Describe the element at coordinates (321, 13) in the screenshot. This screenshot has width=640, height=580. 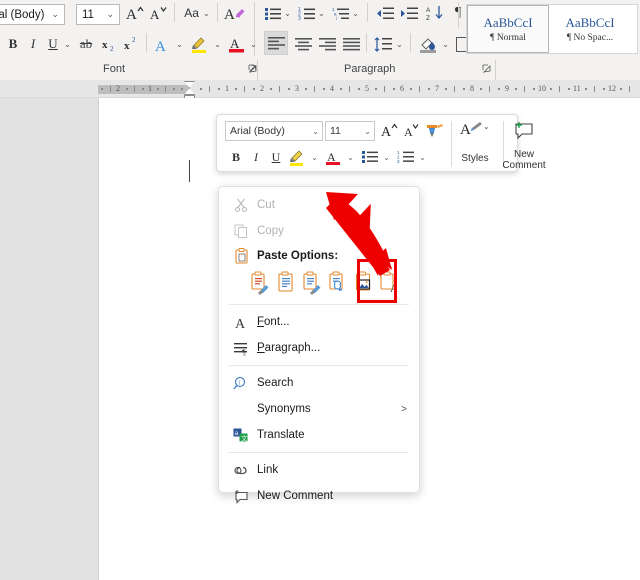
I see `numbering-dropdown: ⌄` at that location.